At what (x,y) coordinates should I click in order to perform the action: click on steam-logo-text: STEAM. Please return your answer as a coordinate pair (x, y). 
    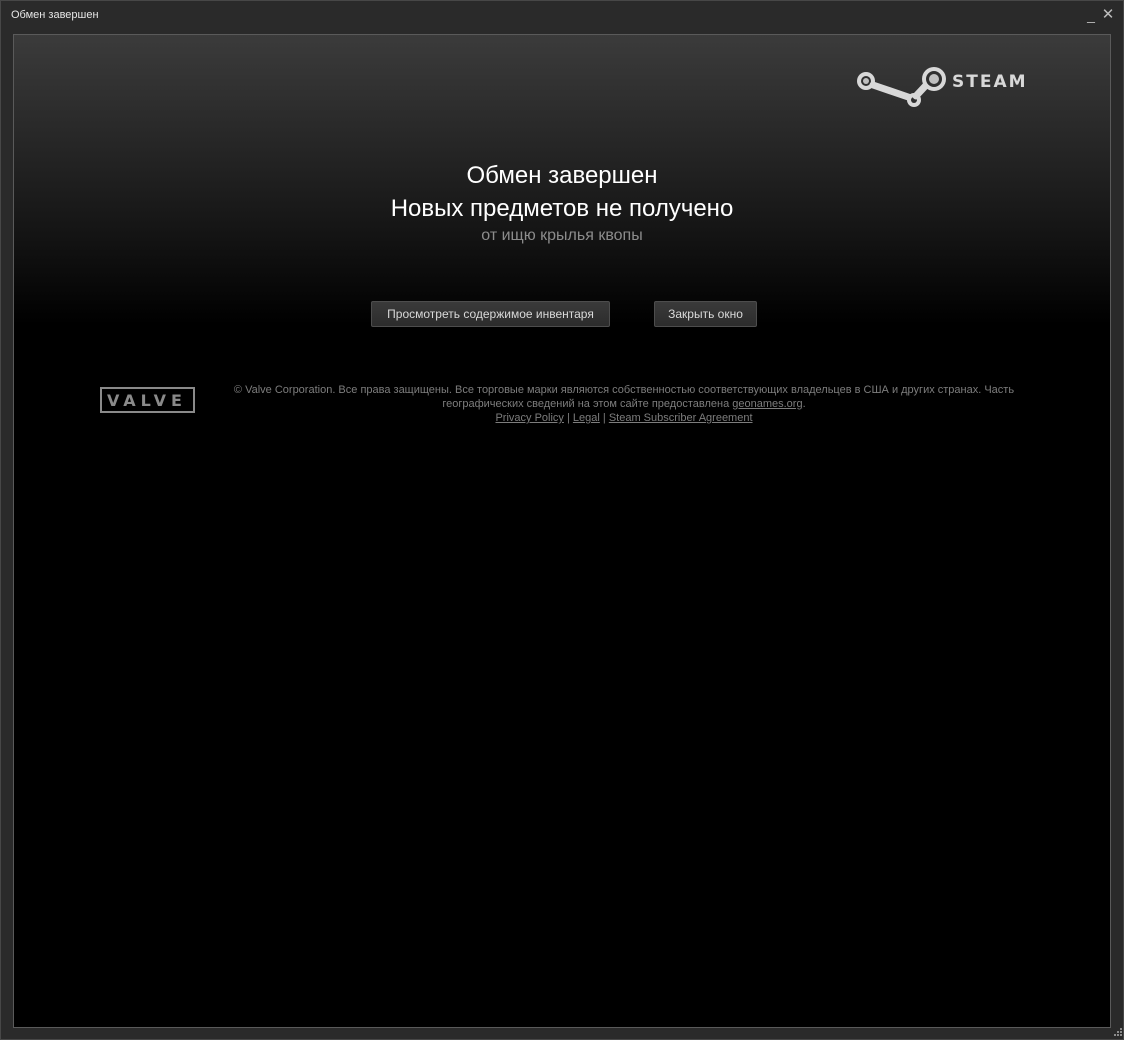
    Looking at the image, I should click on (990, 82).